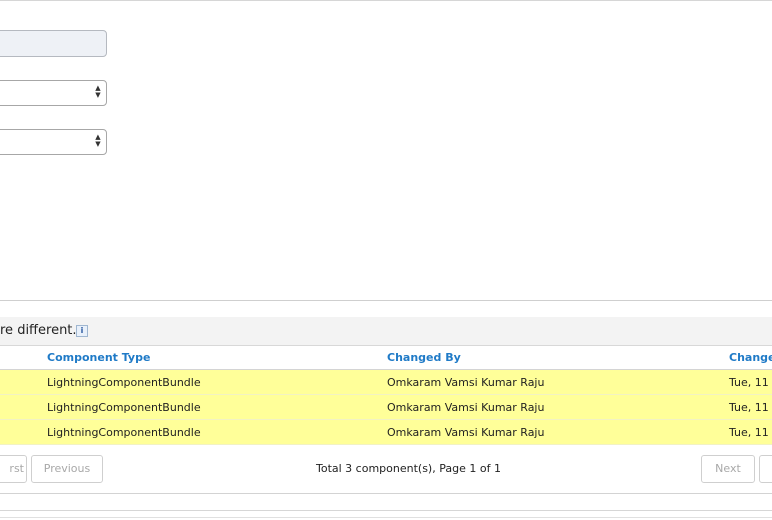 The image size is (772, 520). Describe the element at coordinates (67, 469) in the screenshot. I see `previous-page-button: Previous` at that location.